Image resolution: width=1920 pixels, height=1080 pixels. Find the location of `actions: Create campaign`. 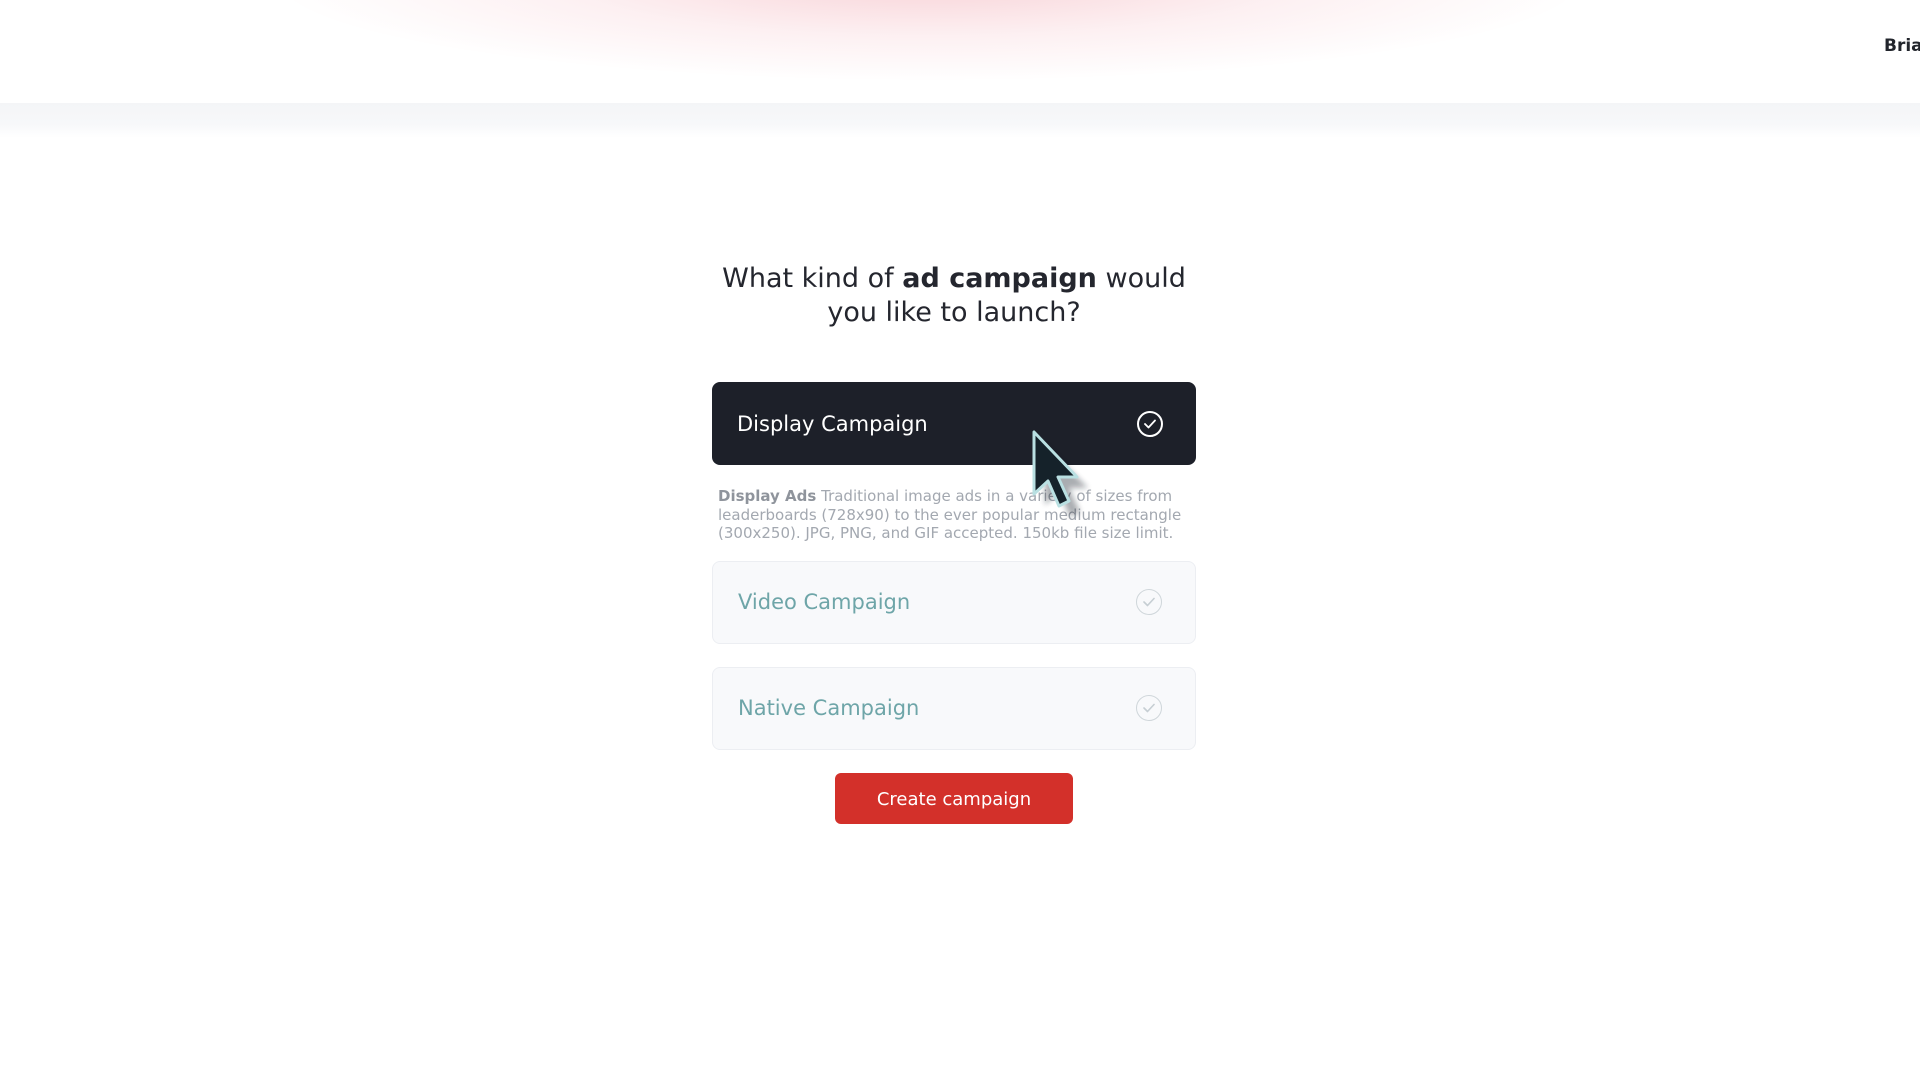

actions: Create campaign is located at coordinates (954, 798).